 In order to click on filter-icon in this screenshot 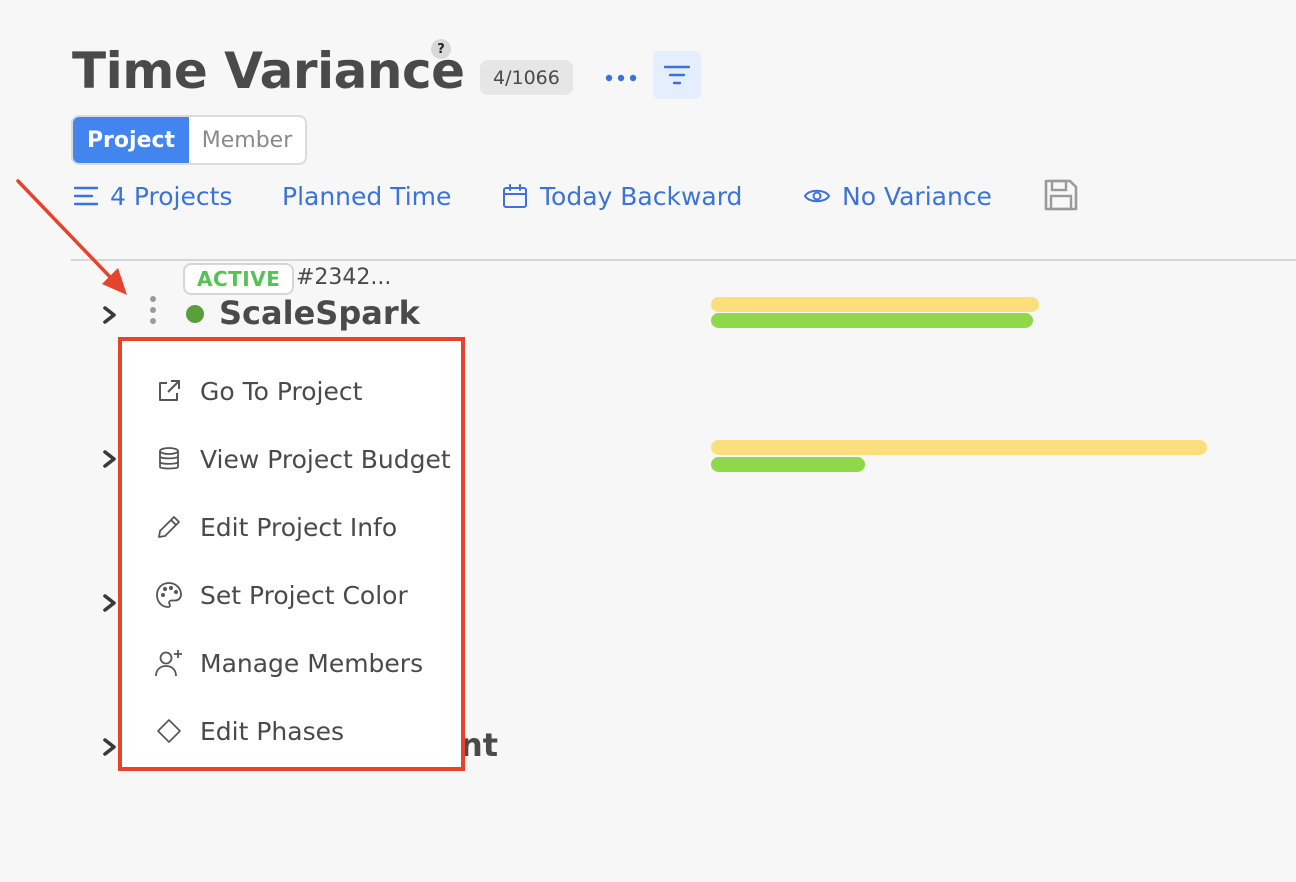, I will do `click(677, 75)`.